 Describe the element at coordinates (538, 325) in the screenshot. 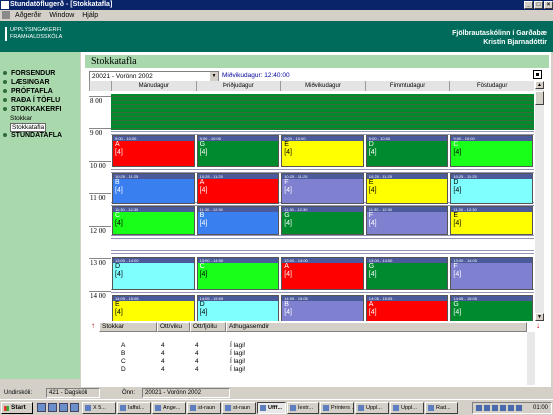

I see `arrow-down-icon: ↓` at that location.